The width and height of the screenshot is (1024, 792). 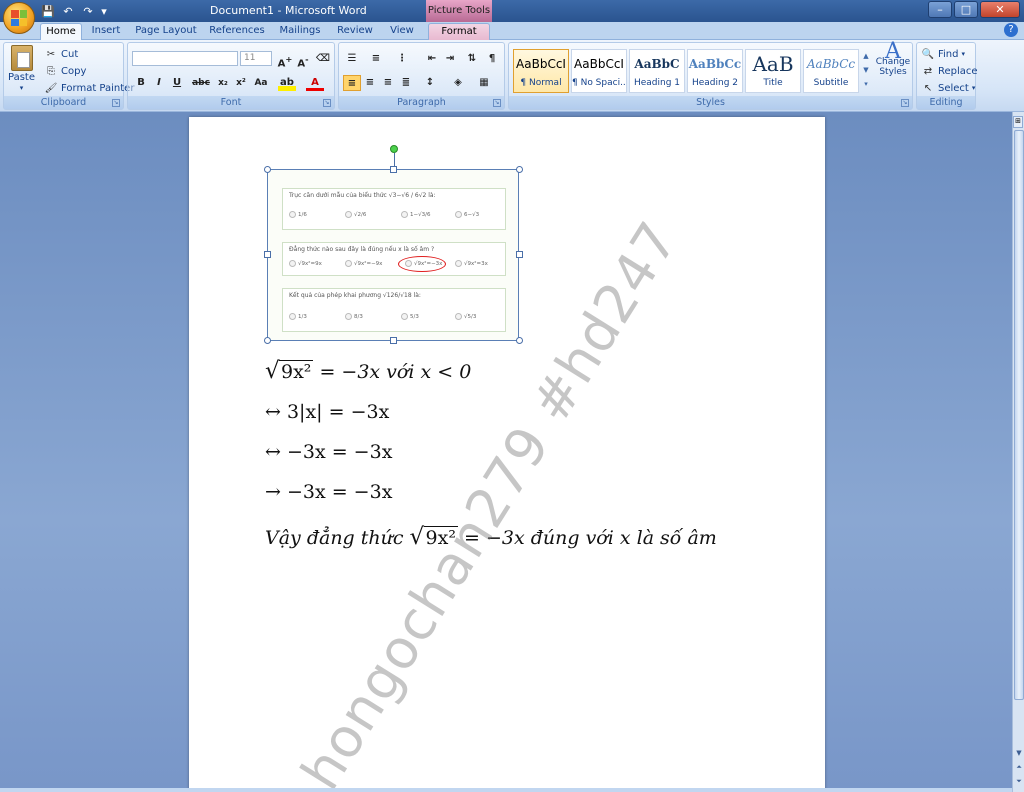 I want to click on font-group-label: Font, so click(x=231, y=102).